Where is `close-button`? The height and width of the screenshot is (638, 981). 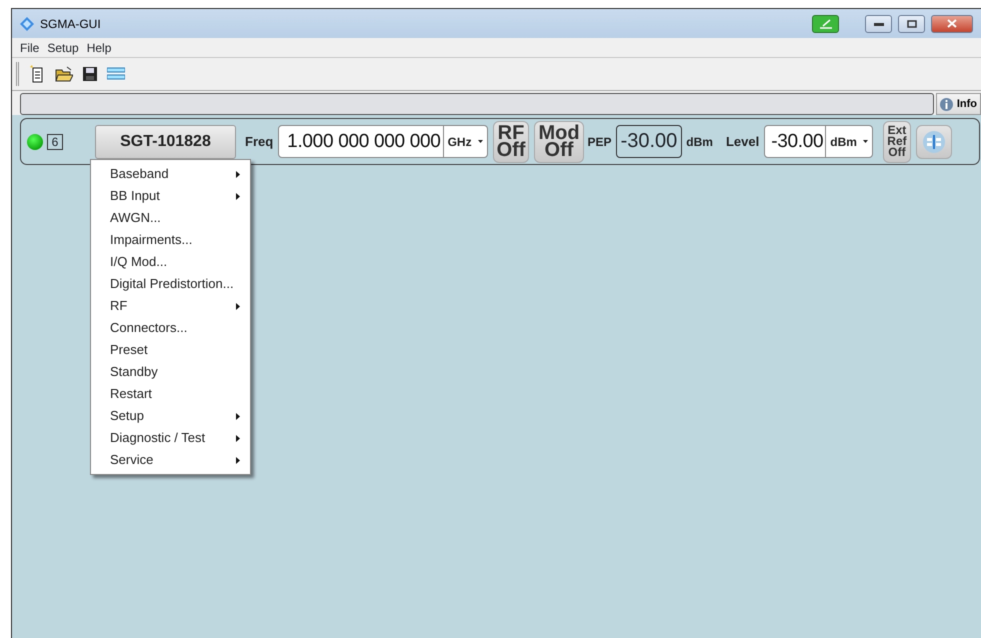
close-button is located at coordinates (952, 23).